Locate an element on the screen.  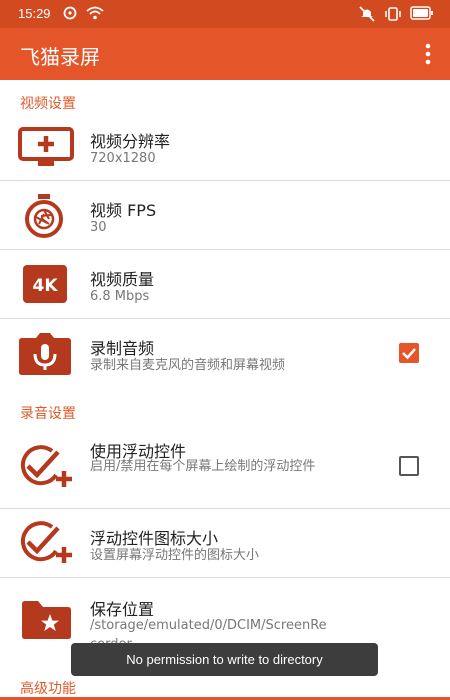
setting-subtitle: 30 is located at coordinates (98, 227).